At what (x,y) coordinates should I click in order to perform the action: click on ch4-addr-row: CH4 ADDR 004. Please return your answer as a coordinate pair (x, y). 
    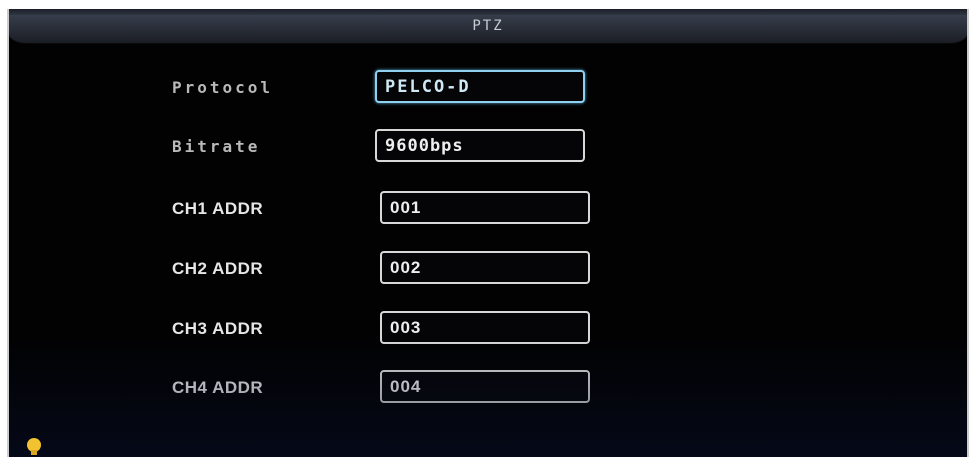
    Looking at the image, I should click on (488, 387).